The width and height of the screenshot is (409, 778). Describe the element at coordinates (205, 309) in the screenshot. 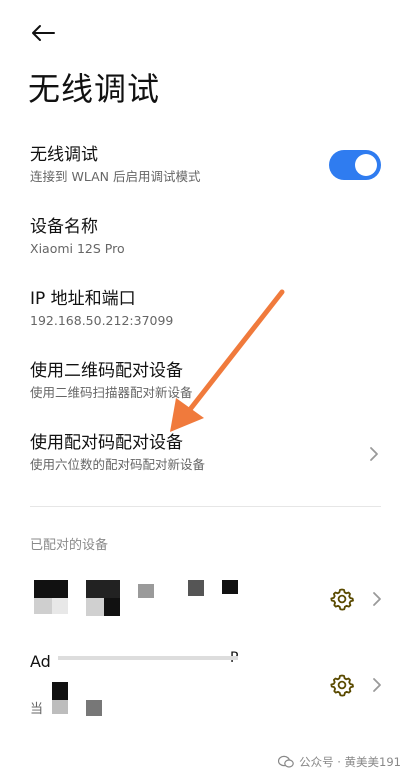

I see `ip-port-row: IP 地址和端口 192.168.50.212:37099` at that location.